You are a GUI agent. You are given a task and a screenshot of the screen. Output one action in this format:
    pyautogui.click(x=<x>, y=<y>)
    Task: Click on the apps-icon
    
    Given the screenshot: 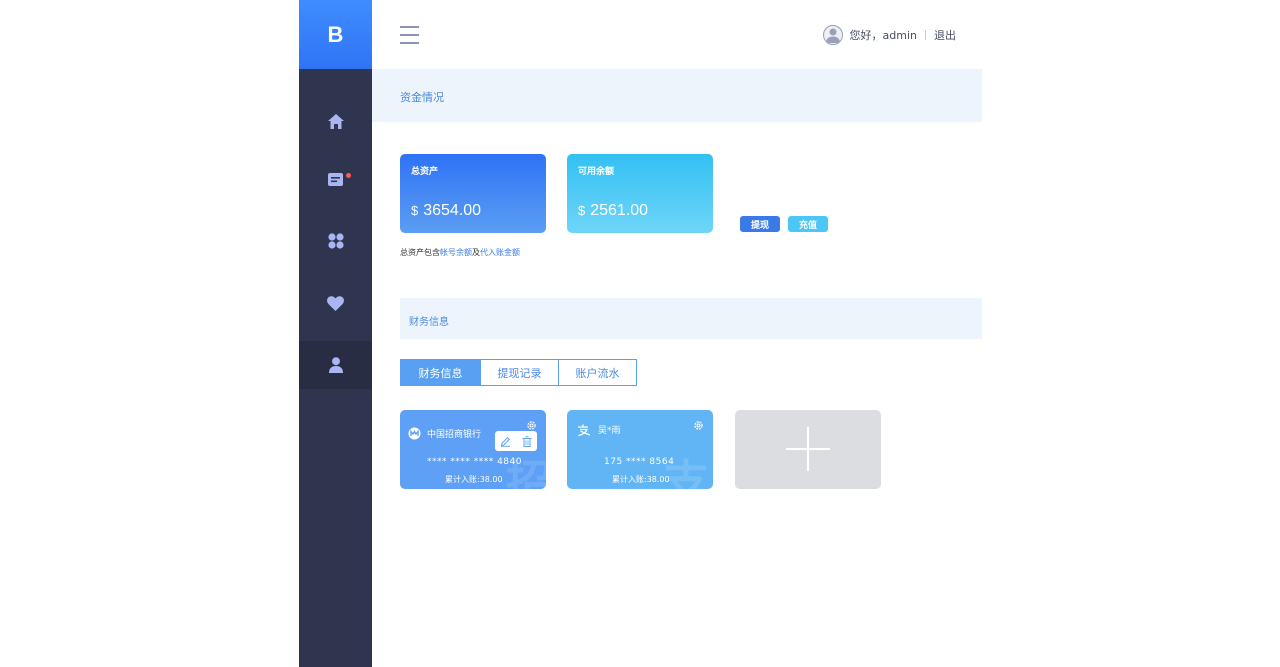 What is the action you would take?
    pyautogui.click(x=335, y=241)
    